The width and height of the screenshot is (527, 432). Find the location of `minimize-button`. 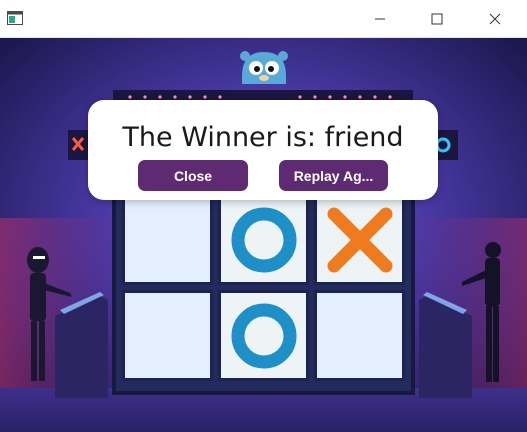

minimize-button is located at coordinates (380, 19).